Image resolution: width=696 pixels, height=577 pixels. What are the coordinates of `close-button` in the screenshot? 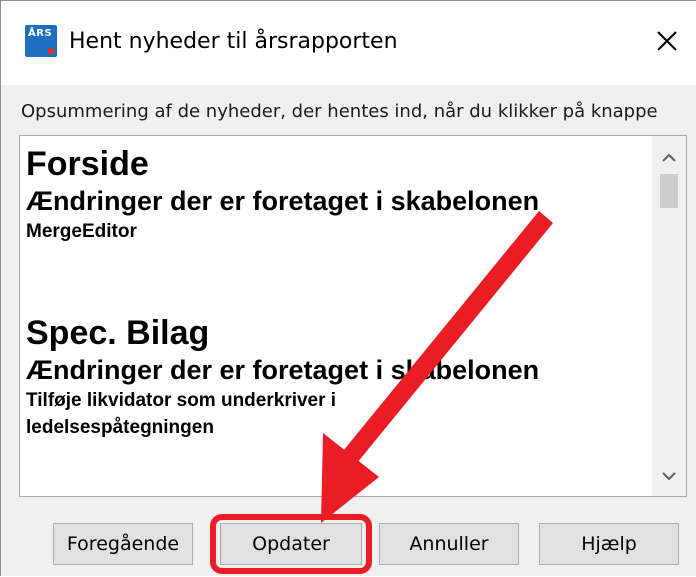 It's located at (667, 41).